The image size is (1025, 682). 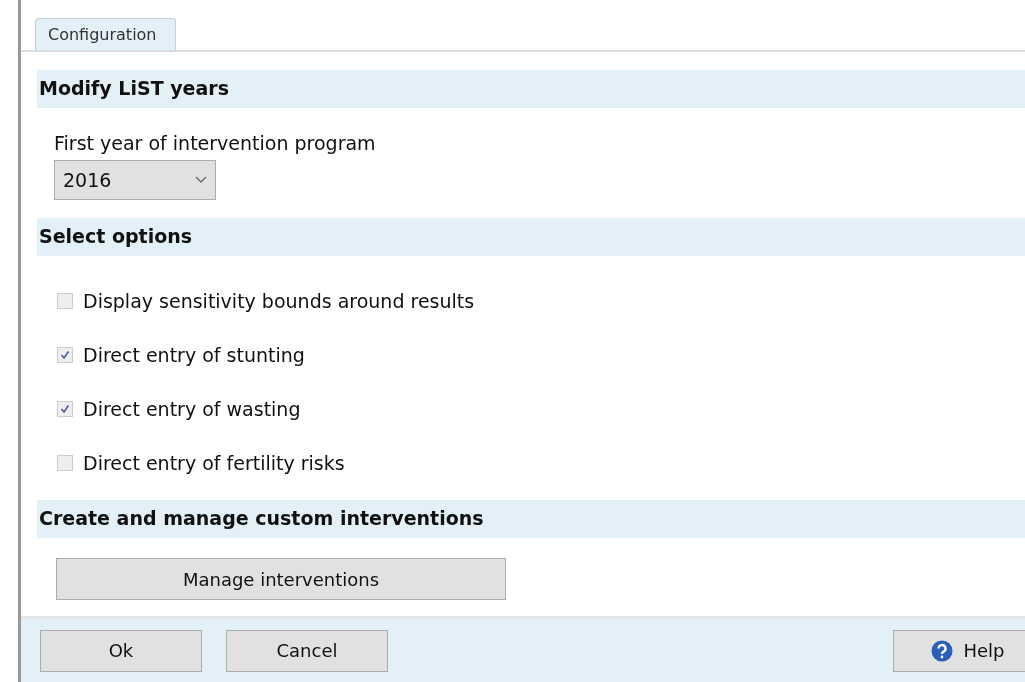 What do you see at coordinates (192, 409) in the screenshot?
I see `checkbox-label: Direct entry of wasting` at bounding box center [192, 409].